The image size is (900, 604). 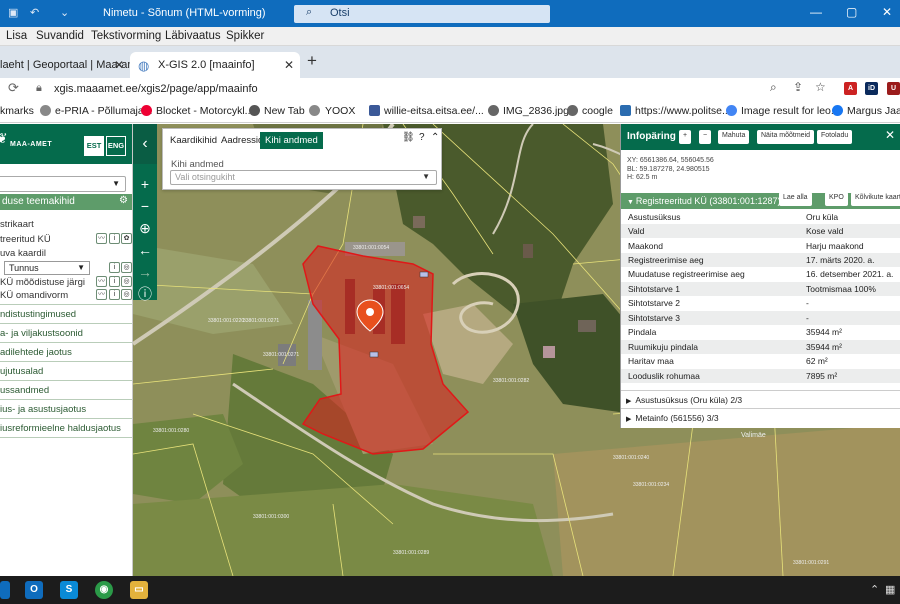 I want to click on label-select: Tunnus ▼, so click(x=47, y=268).